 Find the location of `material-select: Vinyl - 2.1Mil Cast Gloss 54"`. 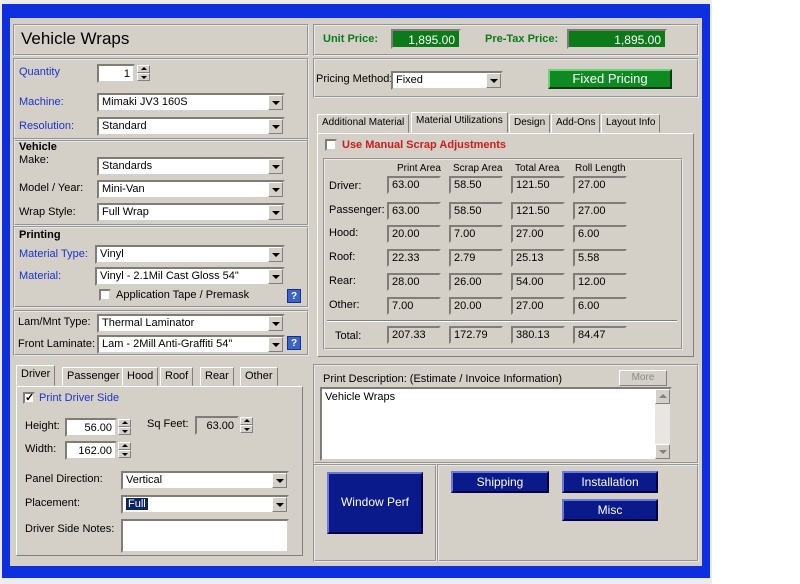

material-select: Vinyl - 2.1Mil Cast Gloss 54" is located at coordinates (190, 276).